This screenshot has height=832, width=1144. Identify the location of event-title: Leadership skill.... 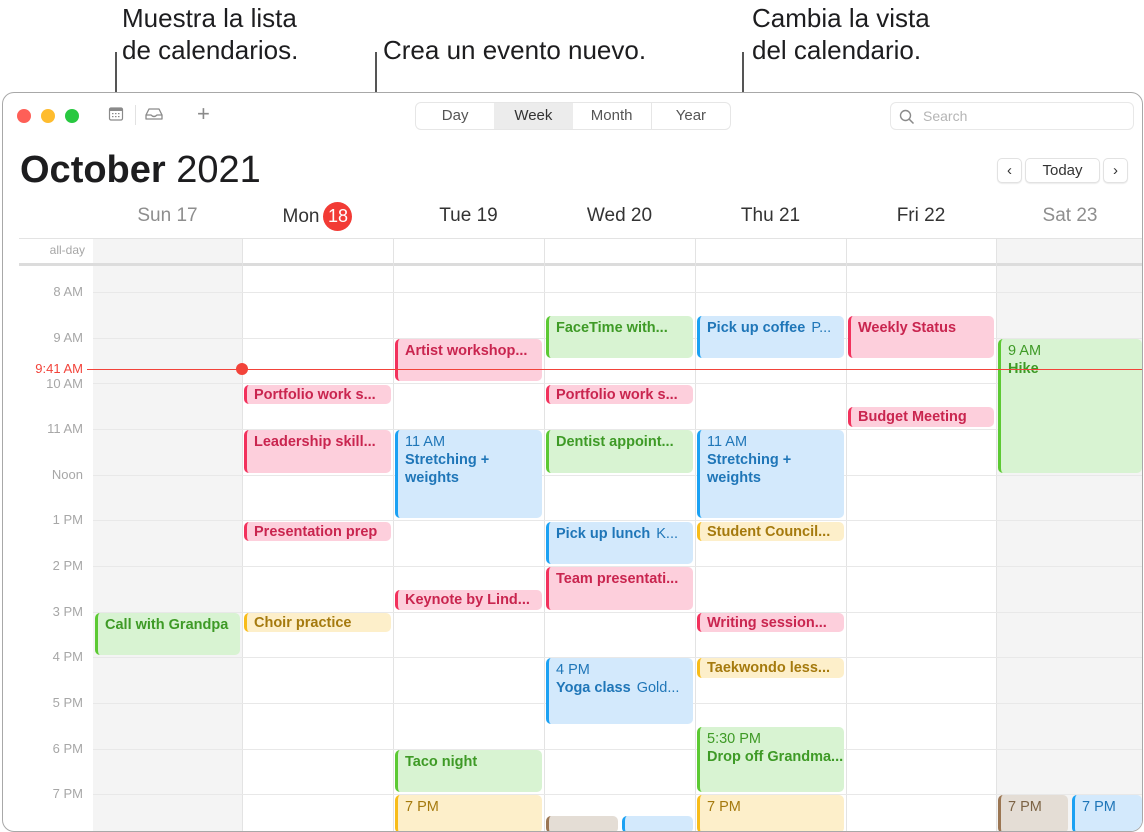
(315, 442).